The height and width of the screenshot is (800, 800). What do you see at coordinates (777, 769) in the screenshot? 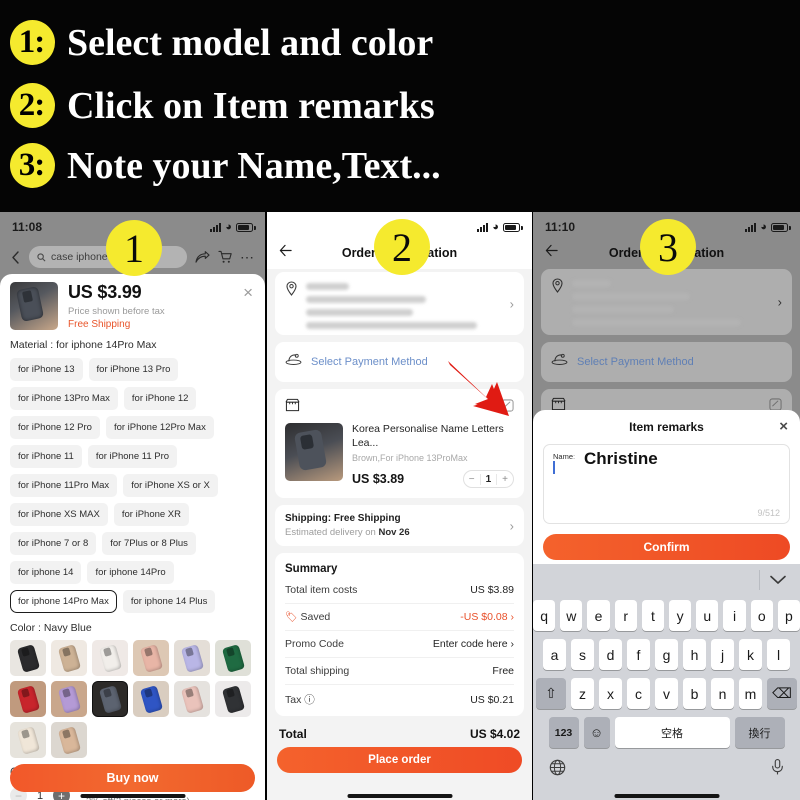
I see `microphone-icon` at bounding box center [777, 769].